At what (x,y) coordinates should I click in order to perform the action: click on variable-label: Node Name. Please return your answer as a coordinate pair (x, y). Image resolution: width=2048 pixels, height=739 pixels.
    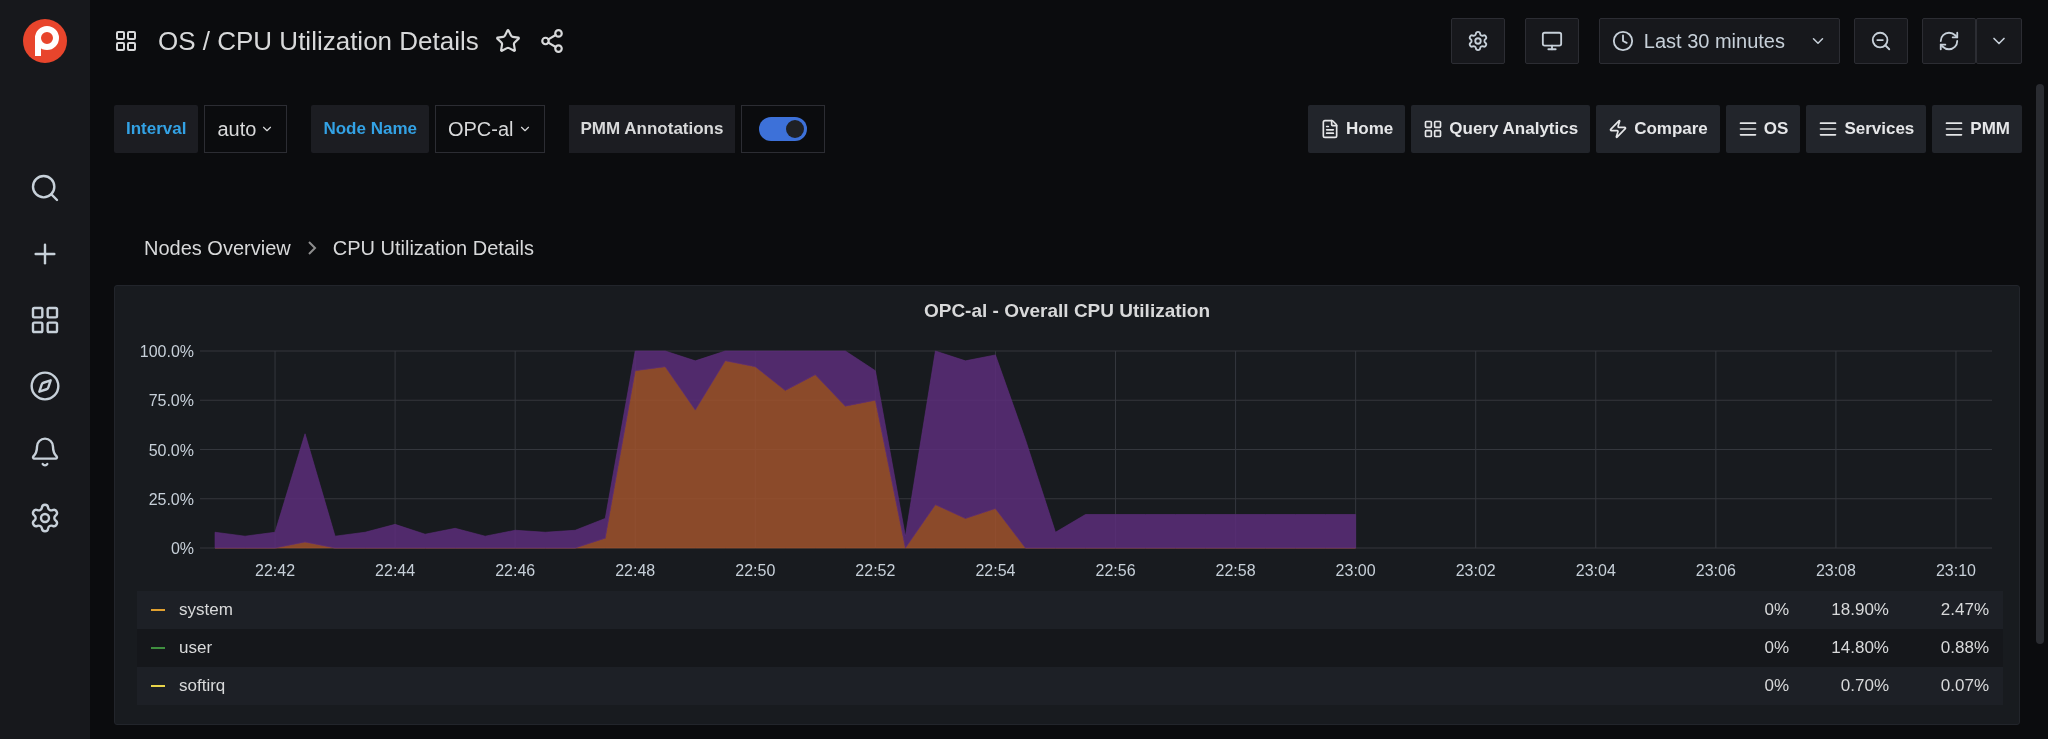
    Looking at the image, I should click on (370, 129).